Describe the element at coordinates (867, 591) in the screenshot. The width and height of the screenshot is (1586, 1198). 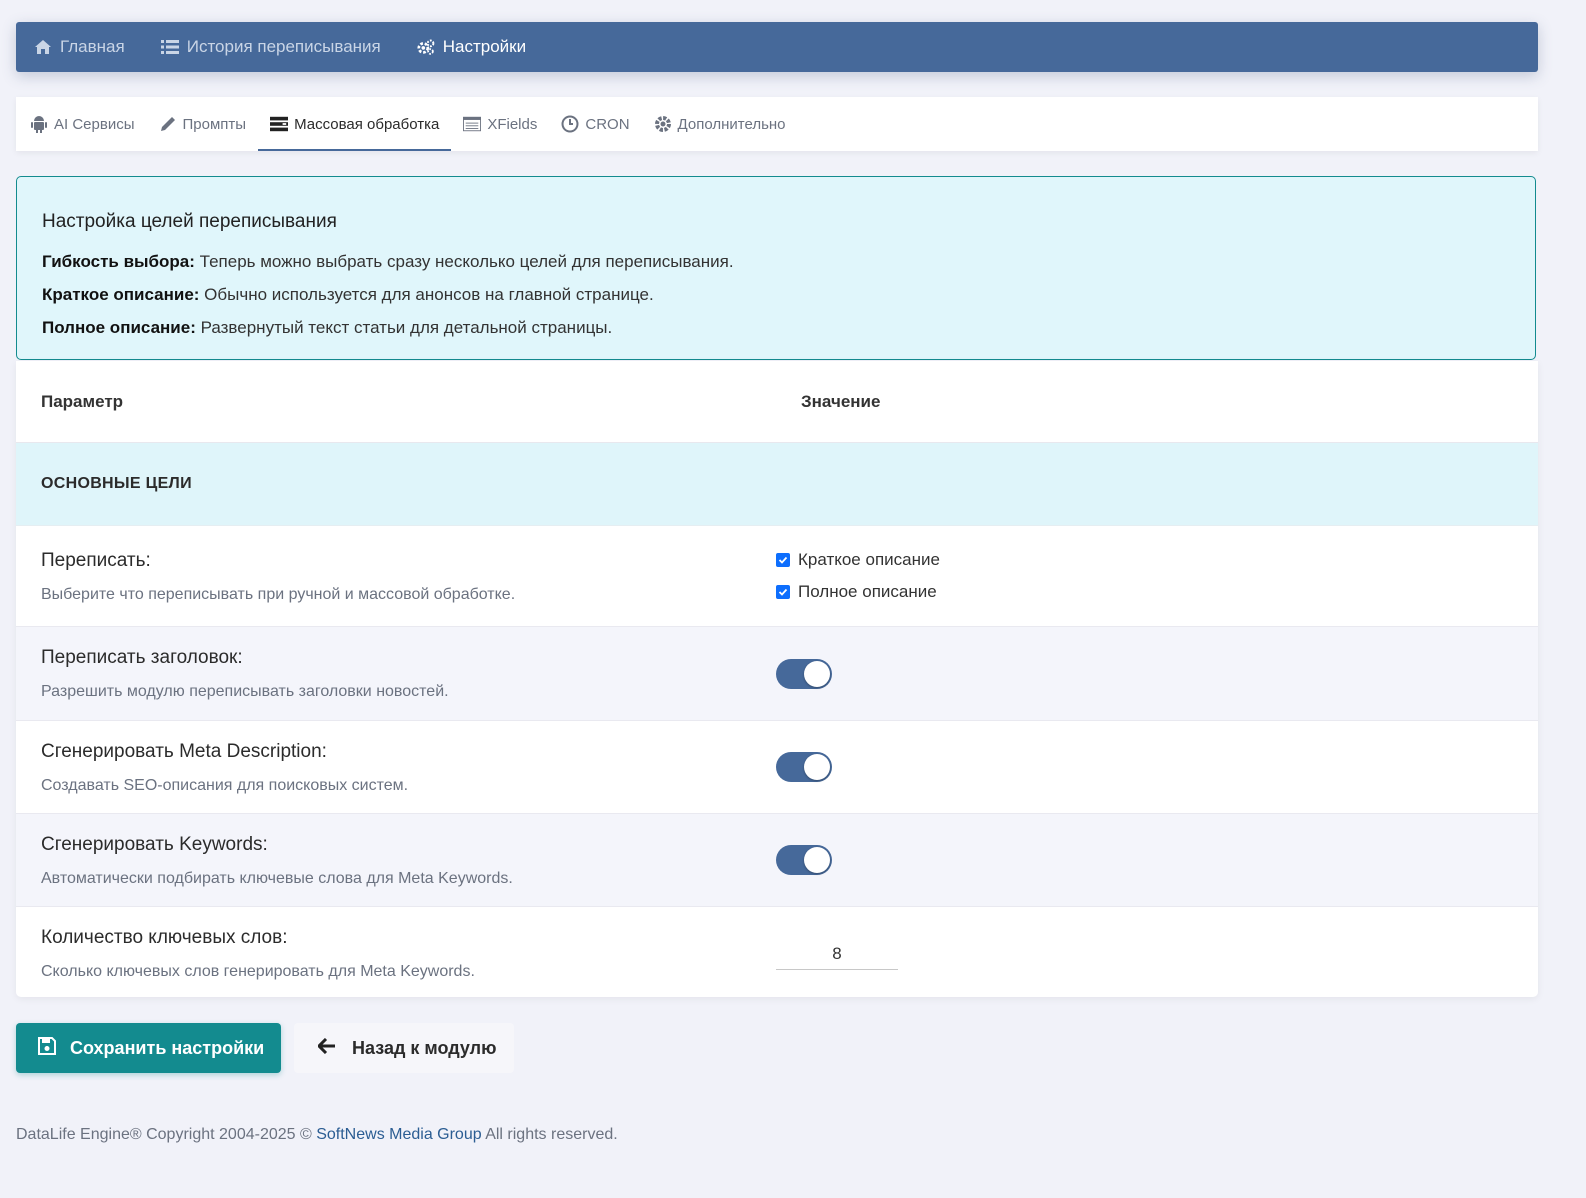
I see `checkbox-label: Полное описание` at that location.